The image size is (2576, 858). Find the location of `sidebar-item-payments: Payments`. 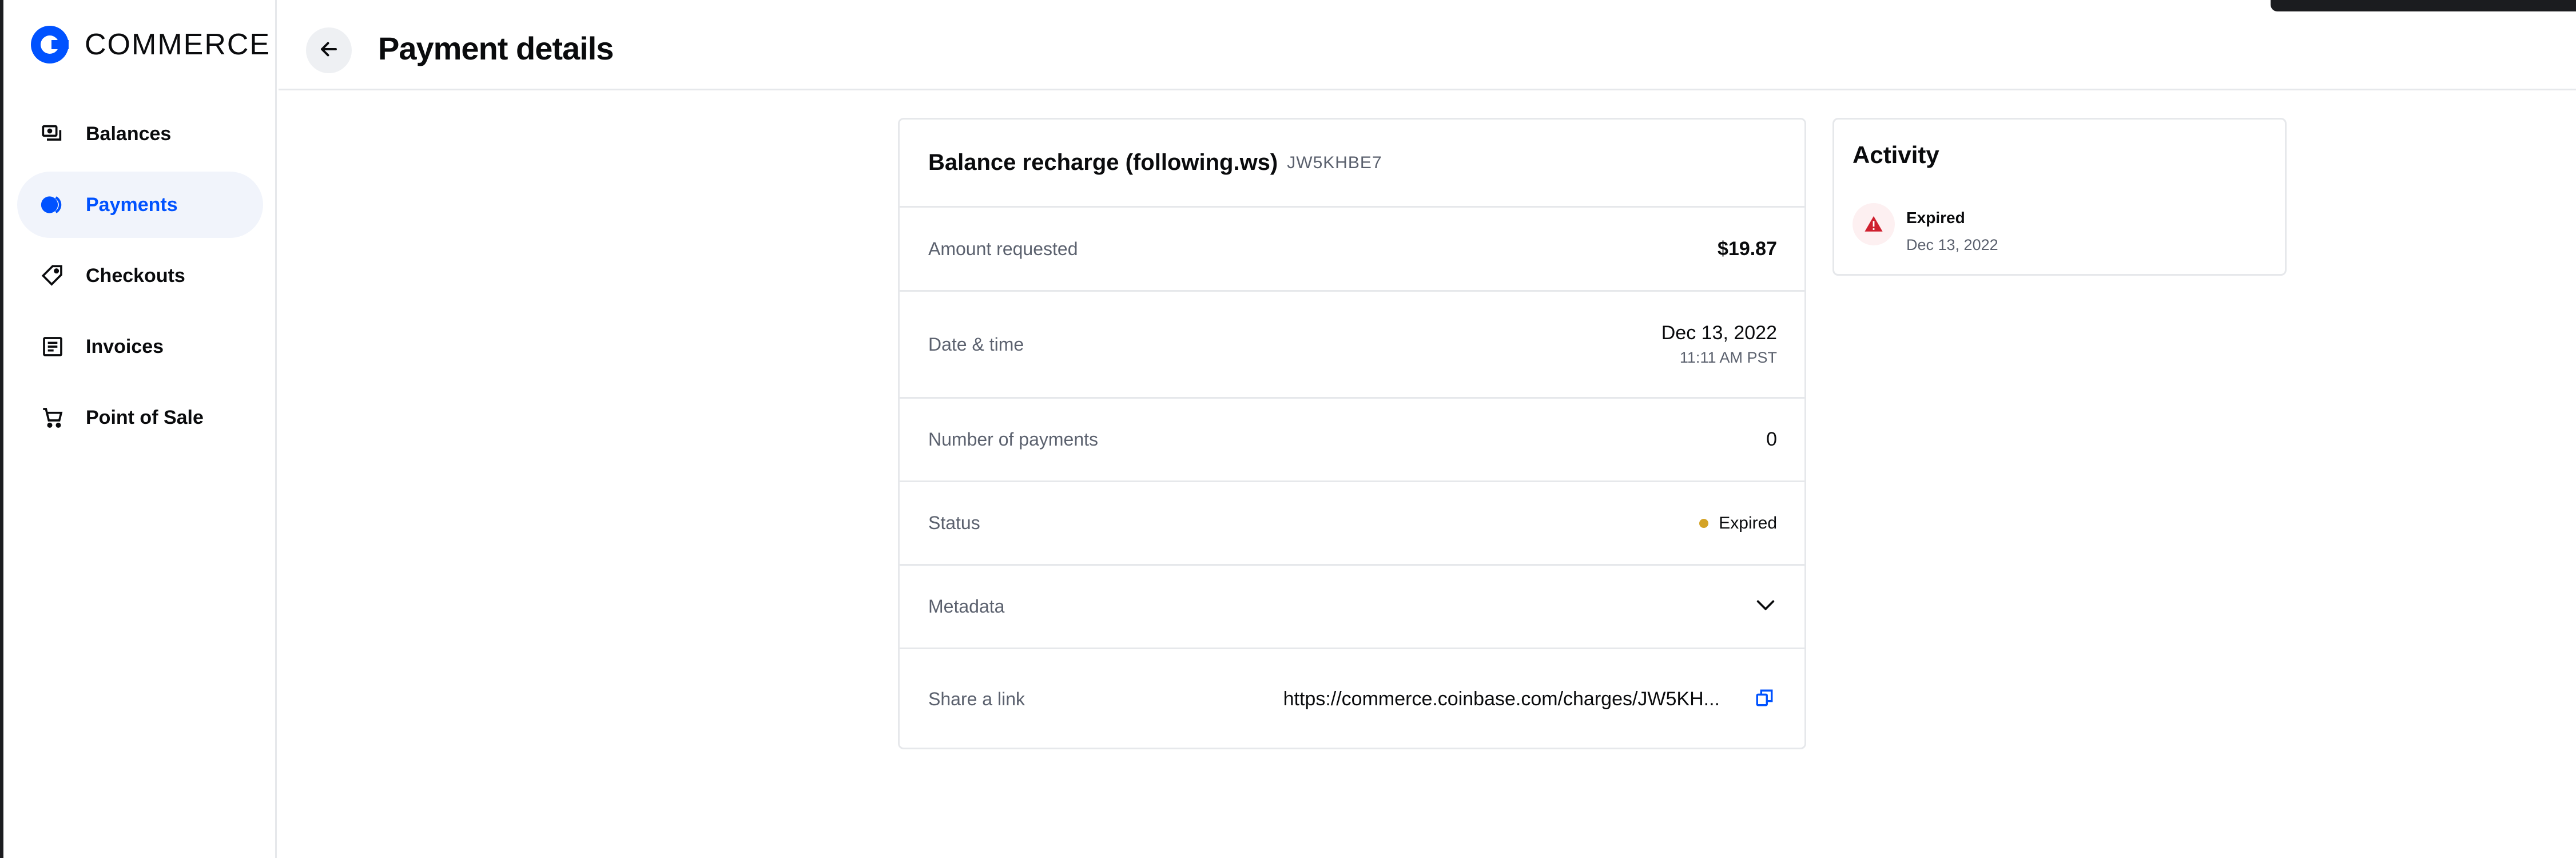

sidebar-item-payments: Payments is located at coordinates (140, 205).